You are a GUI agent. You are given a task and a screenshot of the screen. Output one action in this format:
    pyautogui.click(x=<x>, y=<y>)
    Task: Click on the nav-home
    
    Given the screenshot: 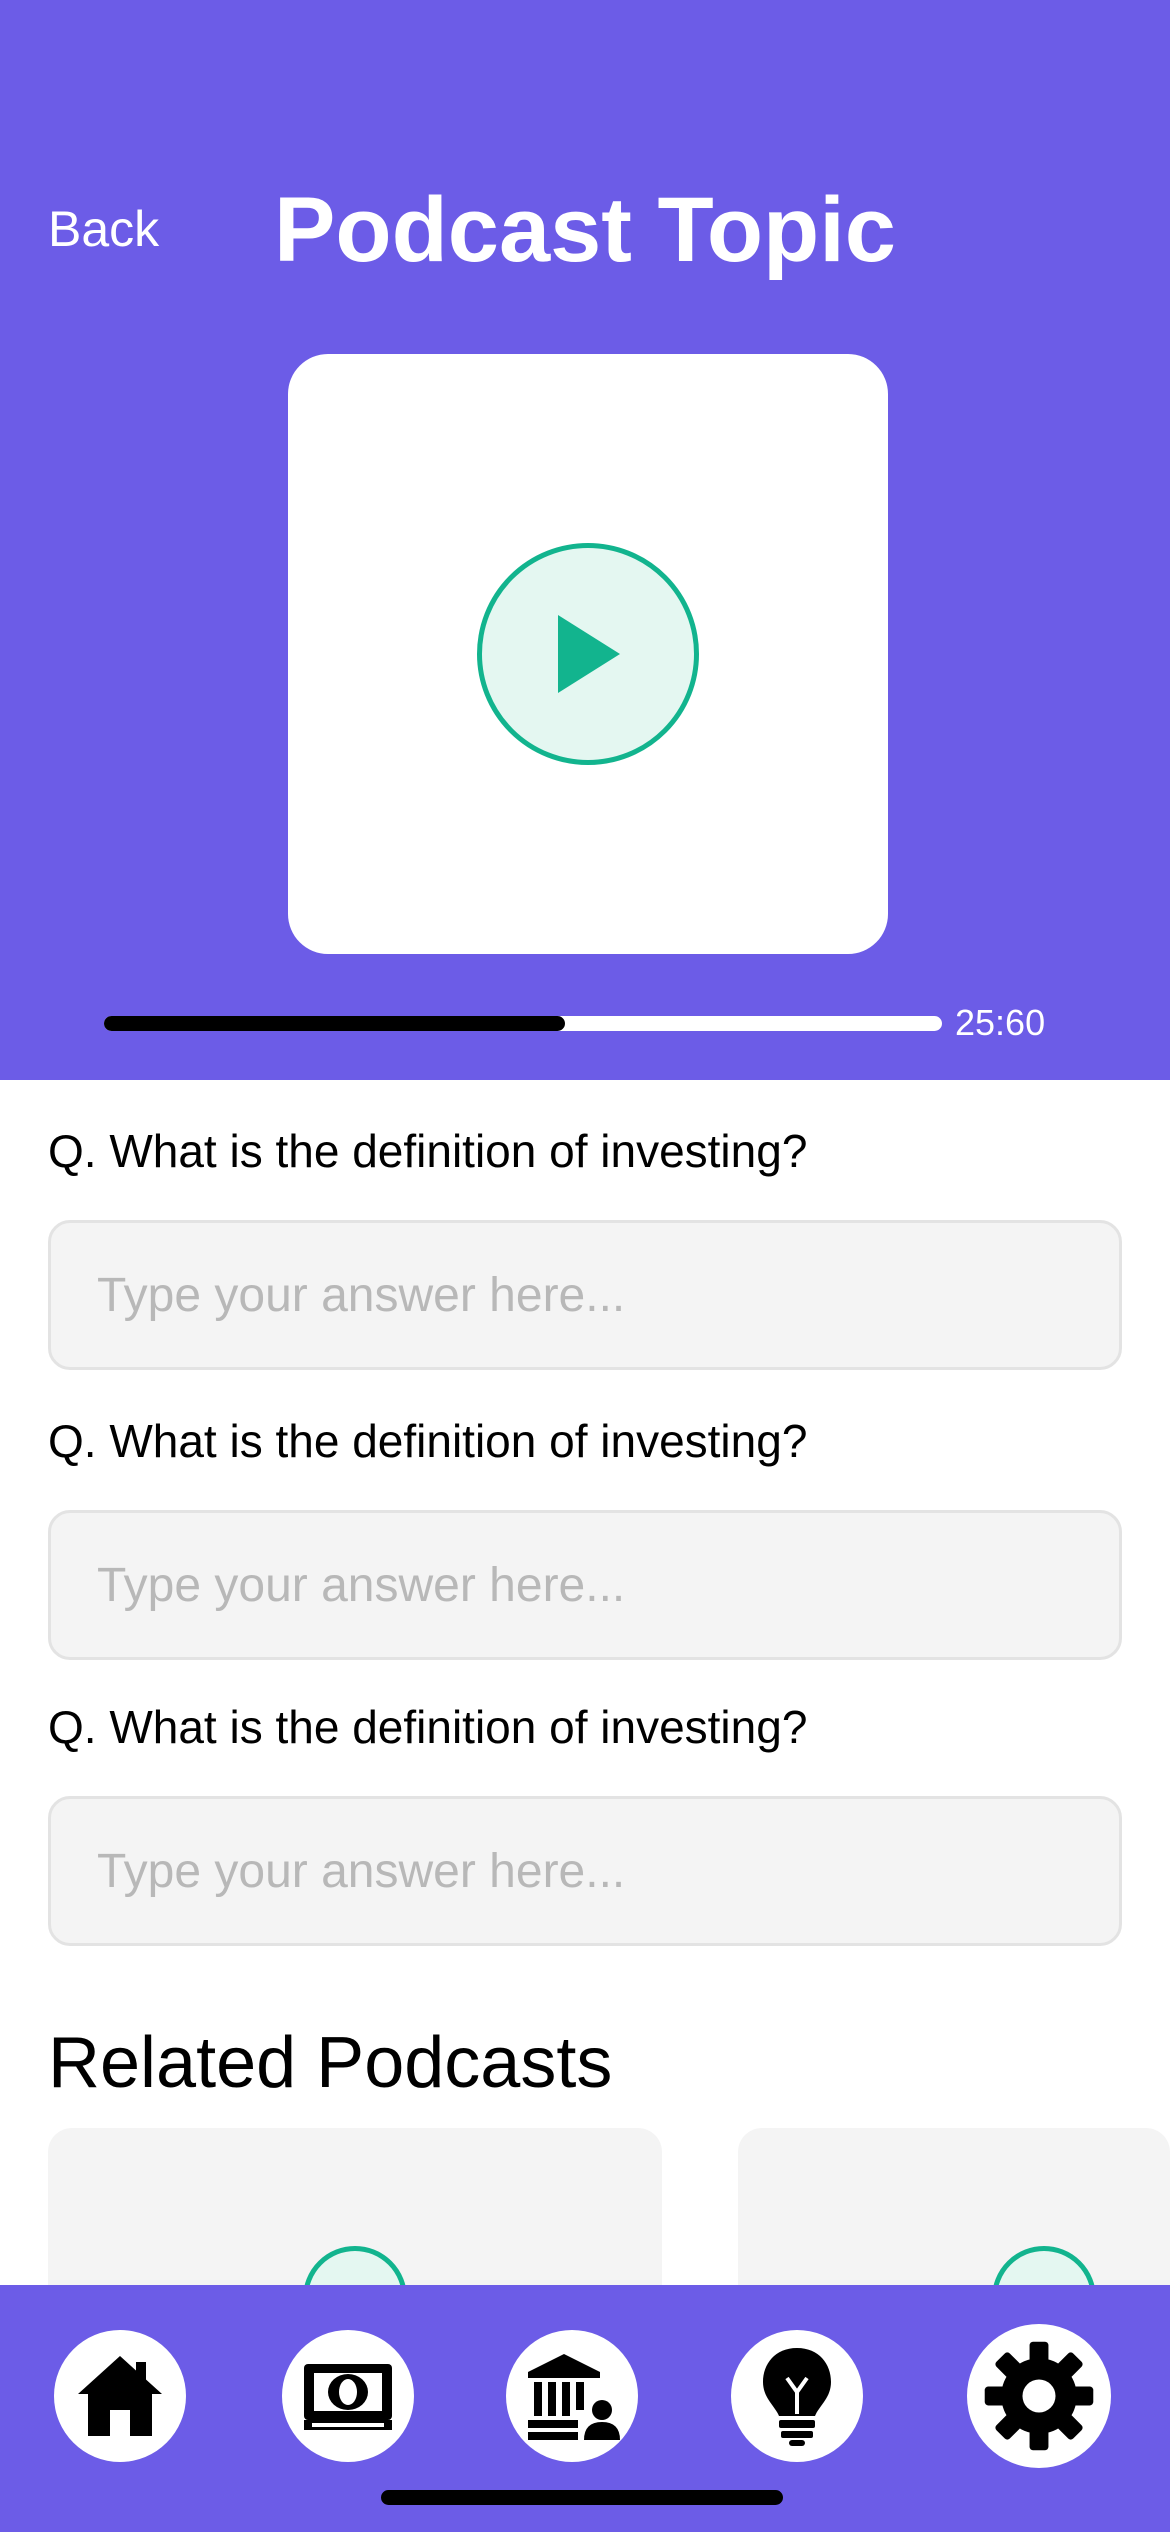 What is the action you would take?
    pyautogui.click(x=120, y=2396)
    